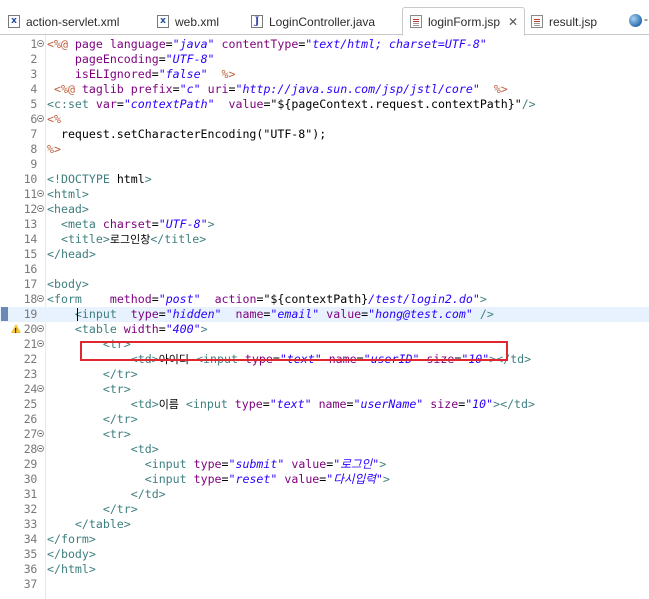 The width and height of the screenshot is (649, 599). What do you see at coordinates (71, 569) in the screenshot?
I see `code-text: </html>` at bounding box center [71, 569].